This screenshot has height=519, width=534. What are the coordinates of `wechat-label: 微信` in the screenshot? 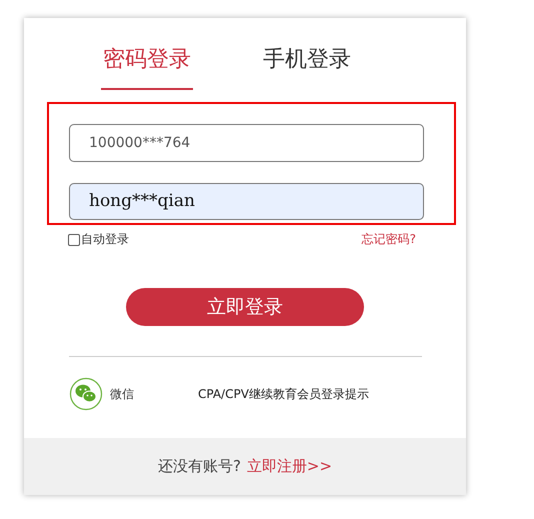 It's located at (122, 394).